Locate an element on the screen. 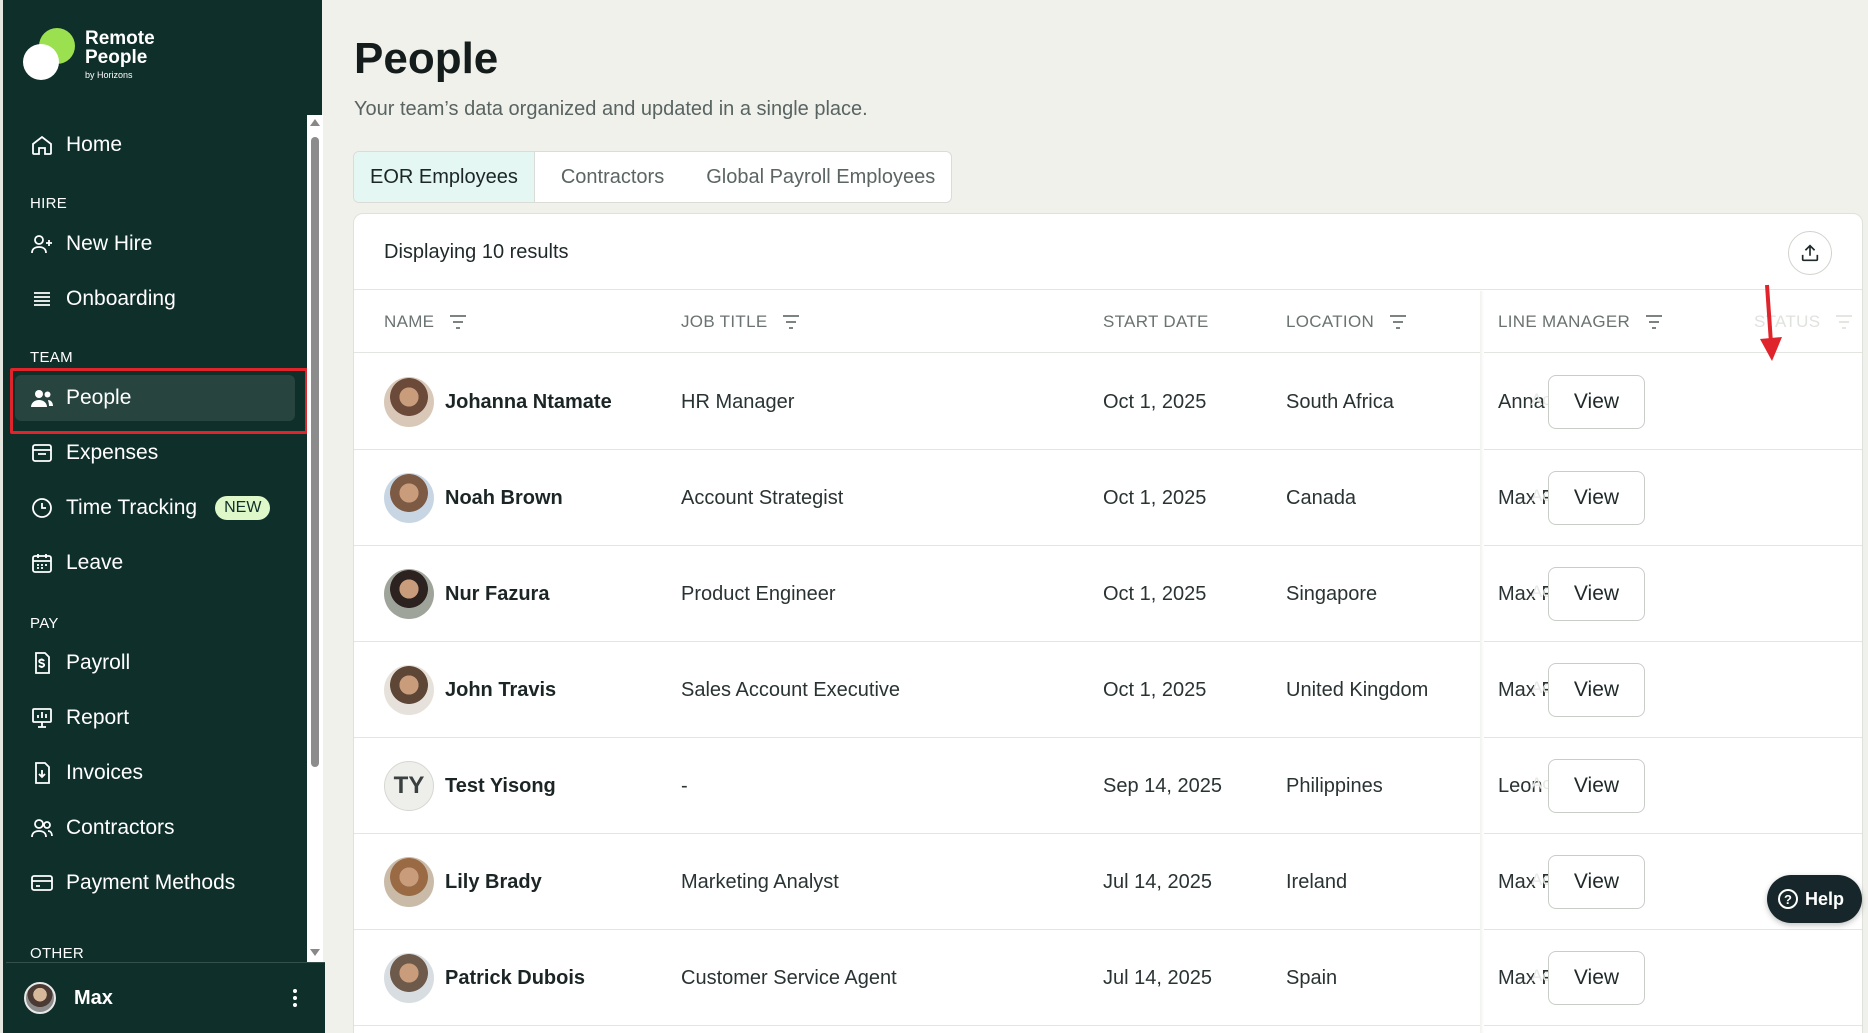 The height and width of the screenshot is (1033, 1868). tab-contractors: Contractors is located at coordinates (607, 177).